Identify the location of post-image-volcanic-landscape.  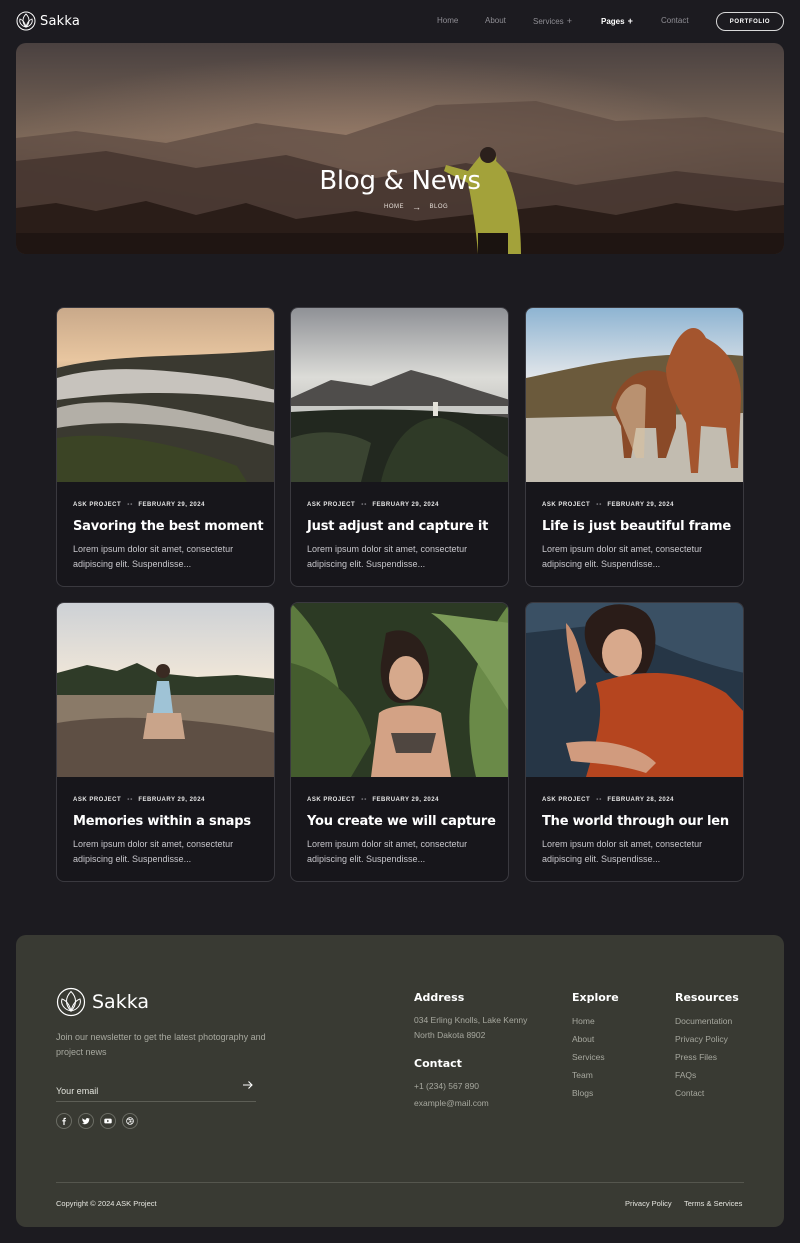
(399, 395).